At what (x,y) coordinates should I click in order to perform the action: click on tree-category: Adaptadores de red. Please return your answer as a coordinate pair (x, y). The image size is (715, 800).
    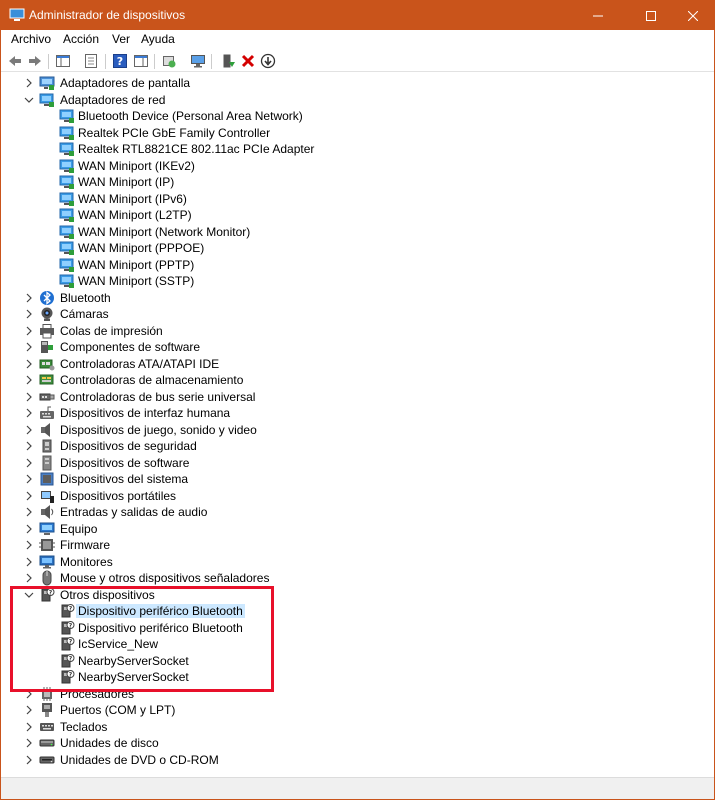
    Looking at the image, I should click on (351, 100).